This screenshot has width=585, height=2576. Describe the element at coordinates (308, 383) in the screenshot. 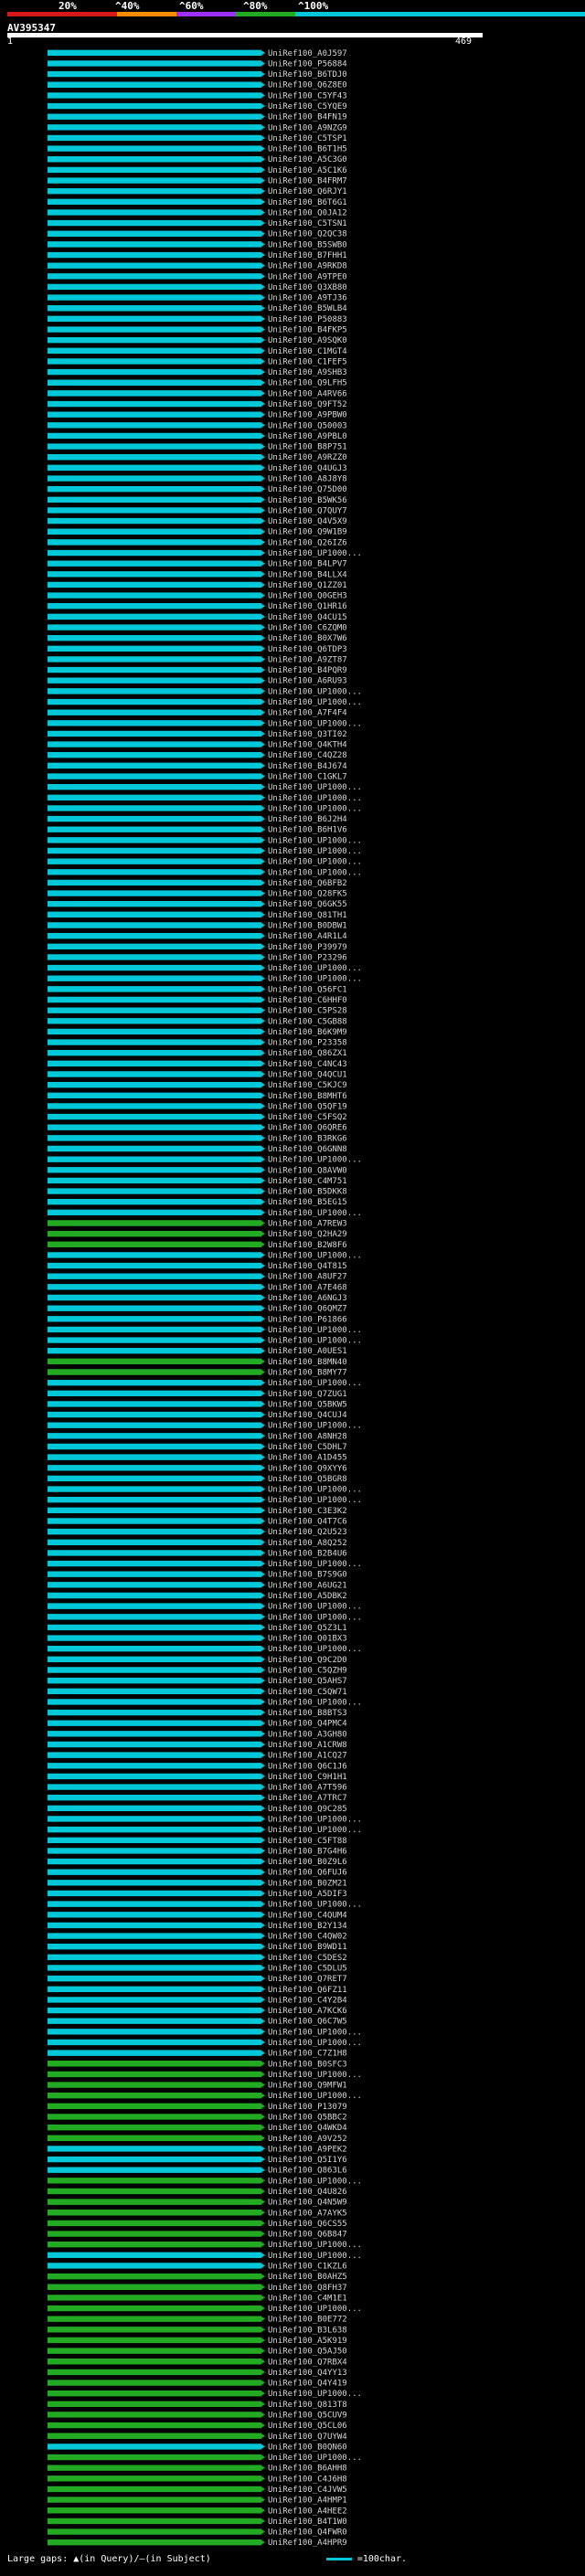

I see `hit-label: UniRef100_Q9LFH5` at that location.